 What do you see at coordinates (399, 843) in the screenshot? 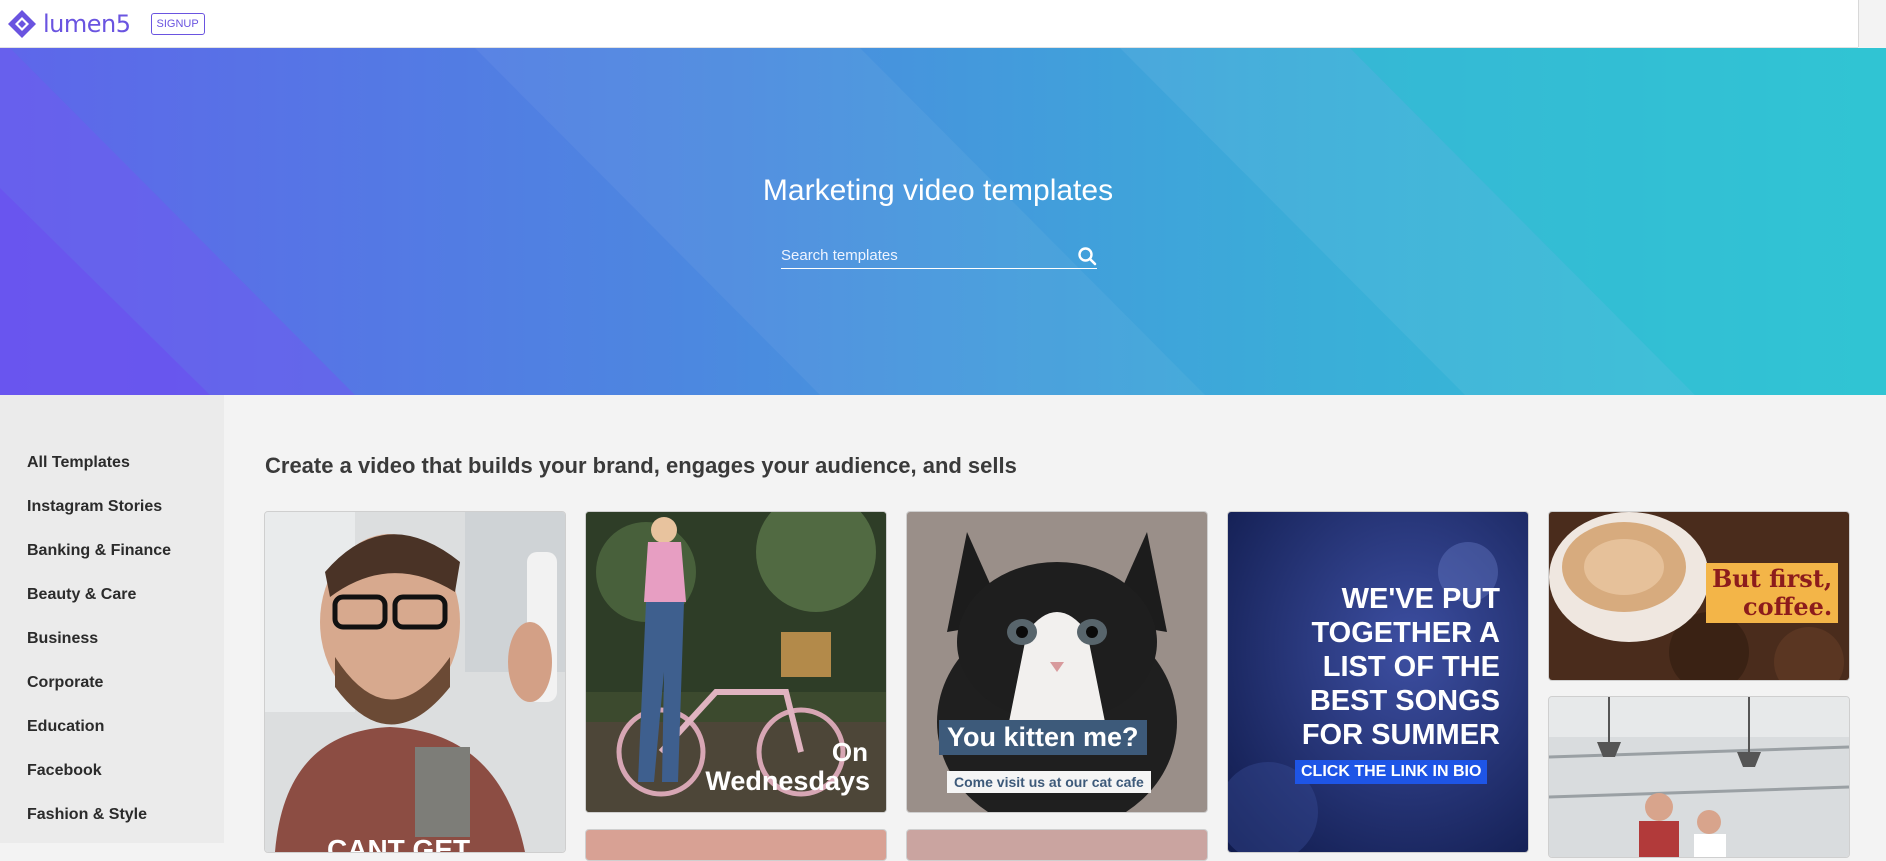
I see `card-selfie-text: CANT GET` at bounding box center [399, 843].